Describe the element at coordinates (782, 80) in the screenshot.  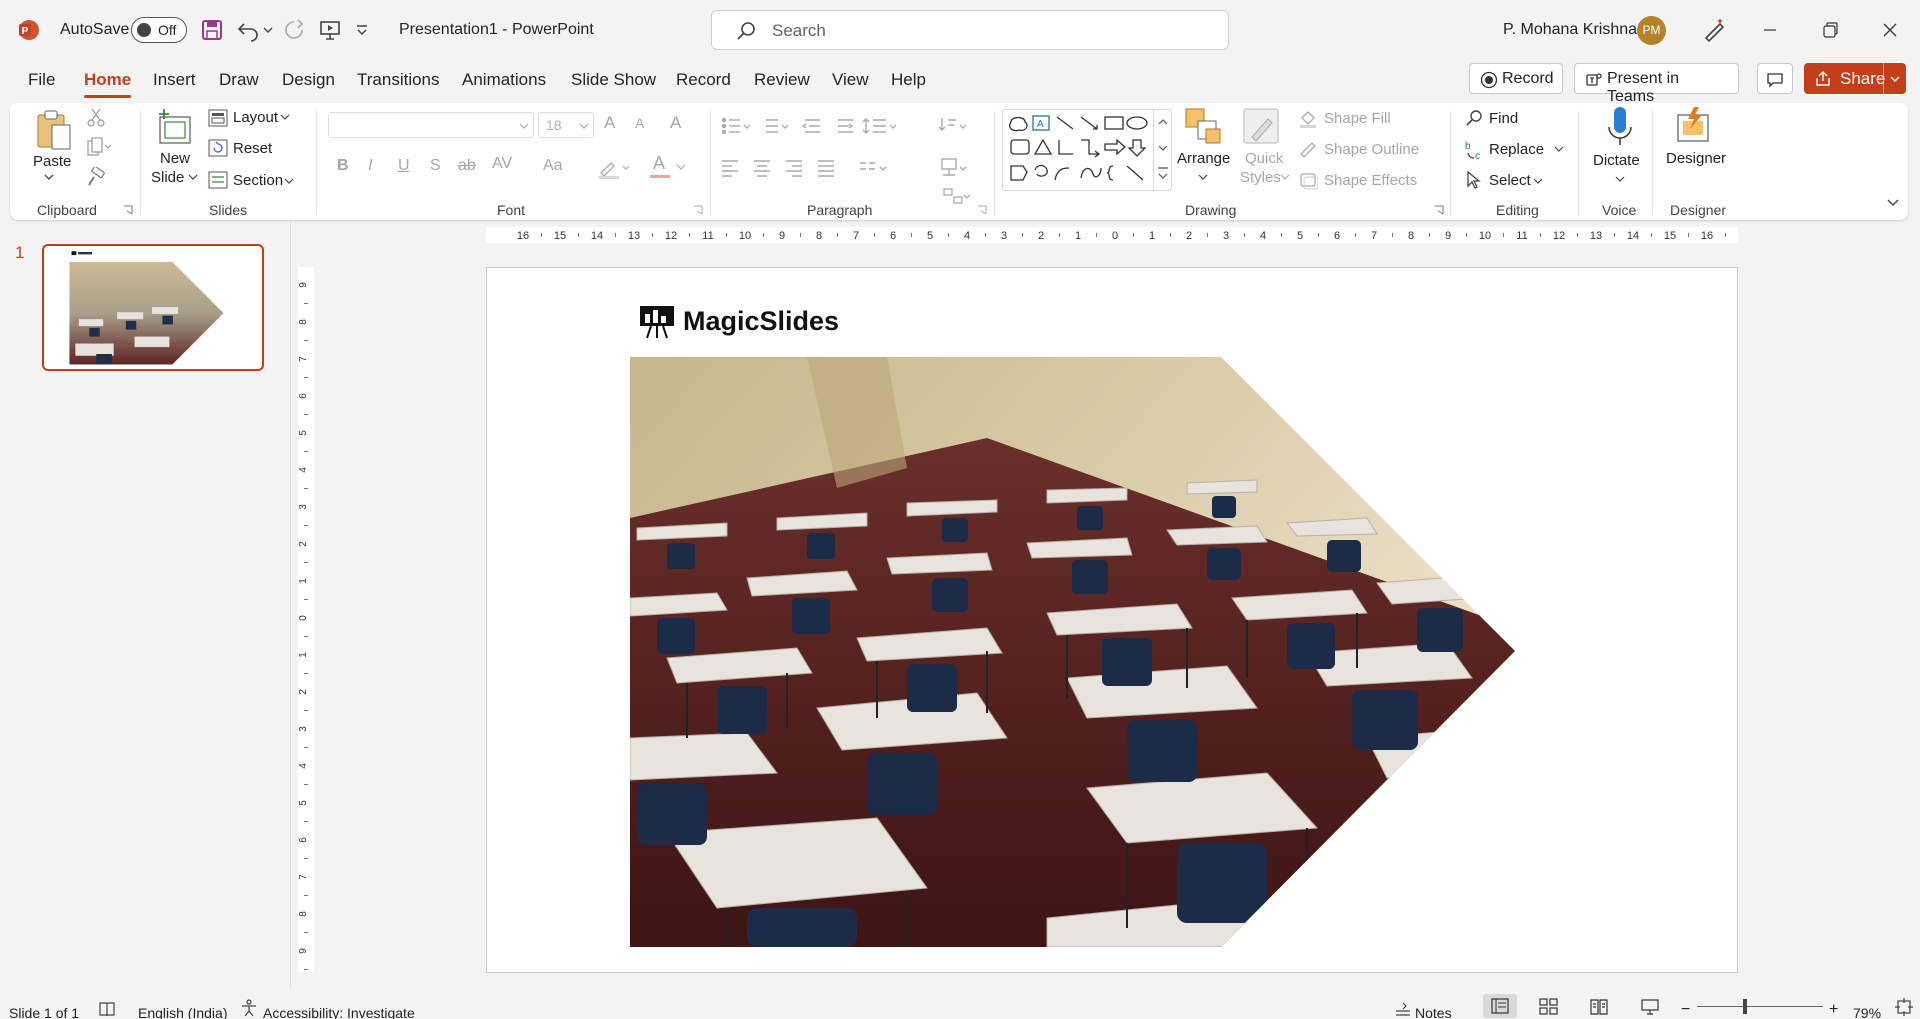
I see `tab-review: Review` at that location.